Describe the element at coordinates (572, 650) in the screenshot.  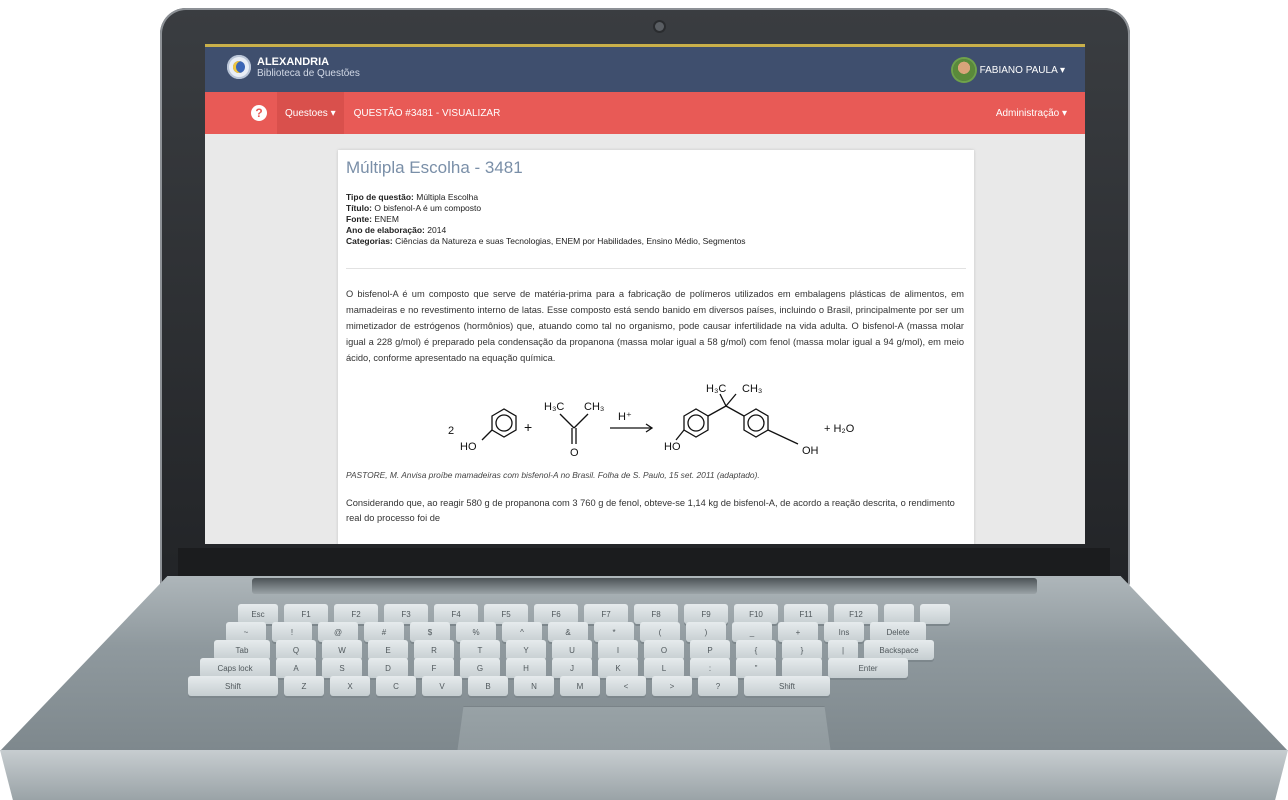
I see `keyboard-key: U` at that location.